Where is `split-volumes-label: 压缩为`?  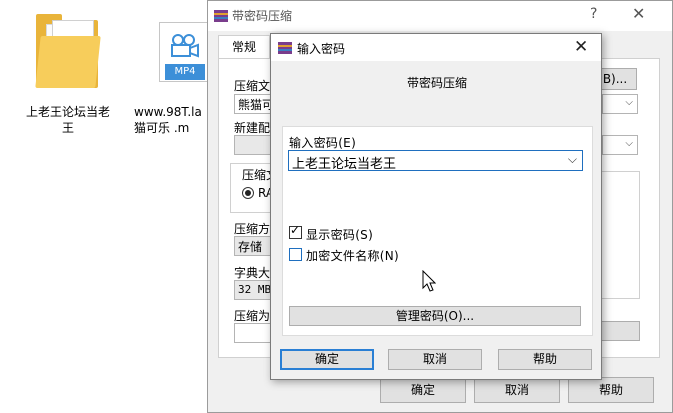 split-volumes-label: 压缩为 is located at coordinates (252, 316).